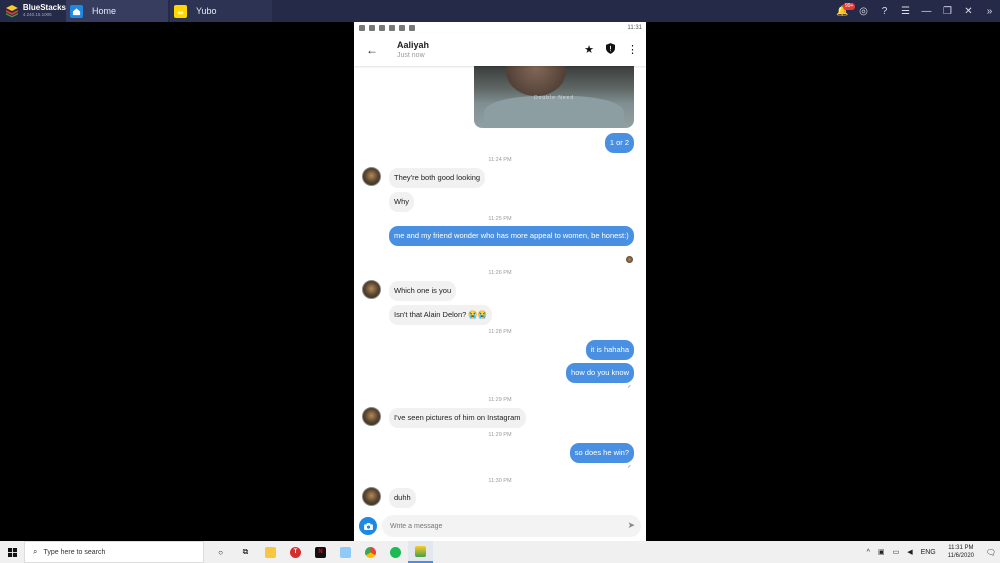 The width and height of the screenshot is (1000, 563). Describe the element at coordinates (500, 481) in the screenshot. I see `timestamp: 11:30 PM` at that location.